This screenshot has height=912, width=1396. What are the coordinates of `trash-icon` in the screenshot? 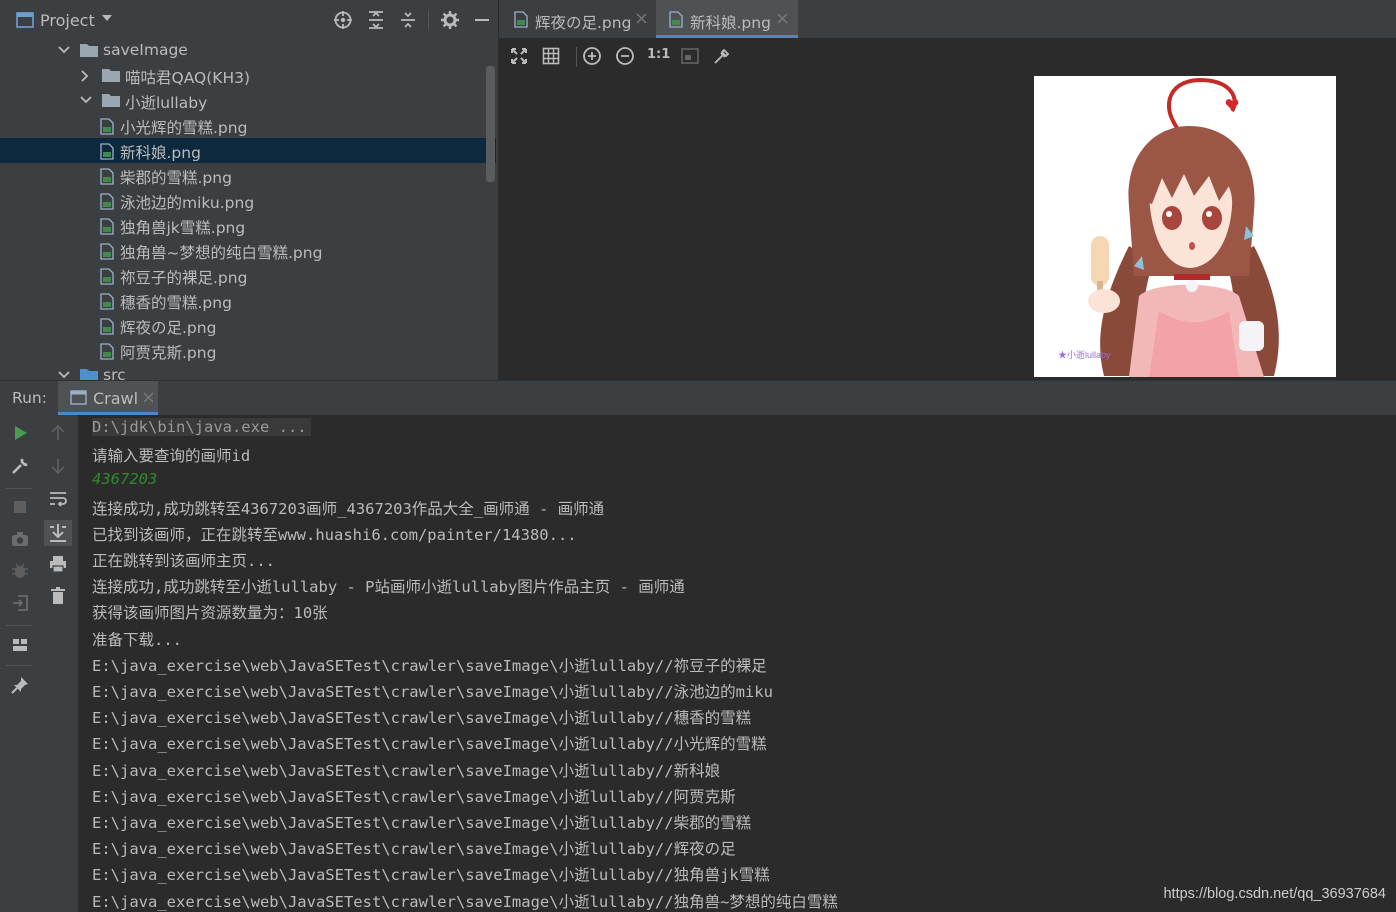 It's located at (58, 596).